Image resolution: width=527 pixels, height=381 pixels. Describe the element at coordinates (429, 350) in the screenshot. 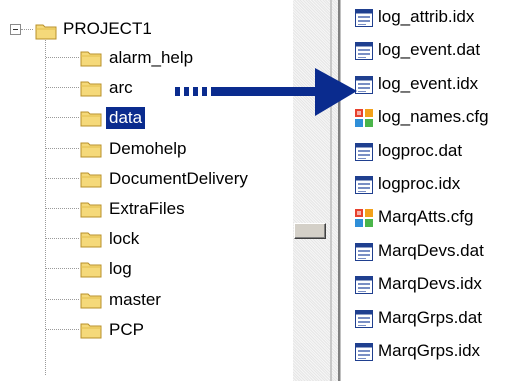

I see `file-name: MarqGrps.idx` at that location.